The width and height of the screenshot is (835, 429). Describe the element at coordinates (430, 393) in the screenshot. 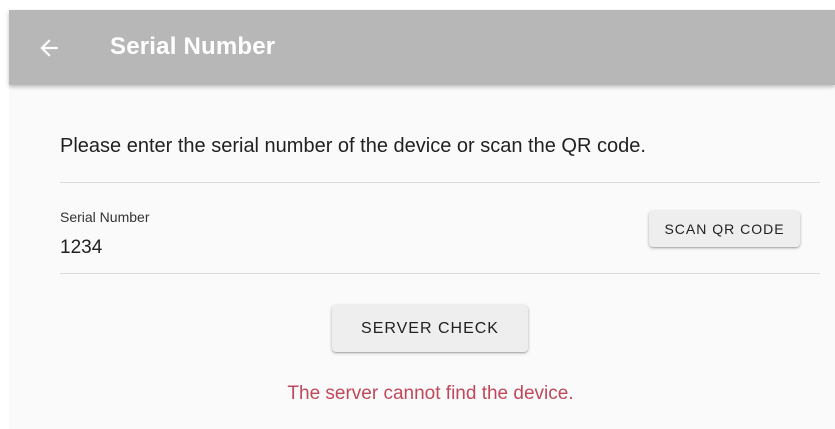

I see `error-message: The server cannot find the device.` at that location.